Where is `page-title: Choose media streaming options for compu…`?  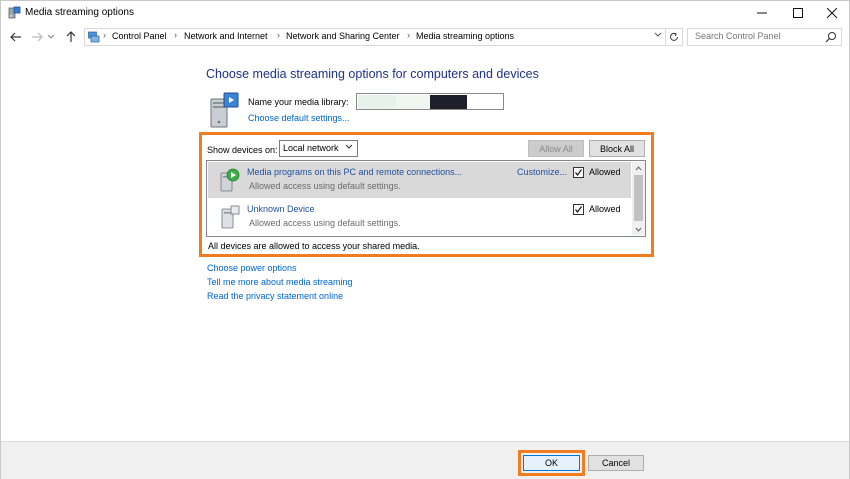 page-title: Choose media streaming options for compu… is located at coordinates (372, 74).